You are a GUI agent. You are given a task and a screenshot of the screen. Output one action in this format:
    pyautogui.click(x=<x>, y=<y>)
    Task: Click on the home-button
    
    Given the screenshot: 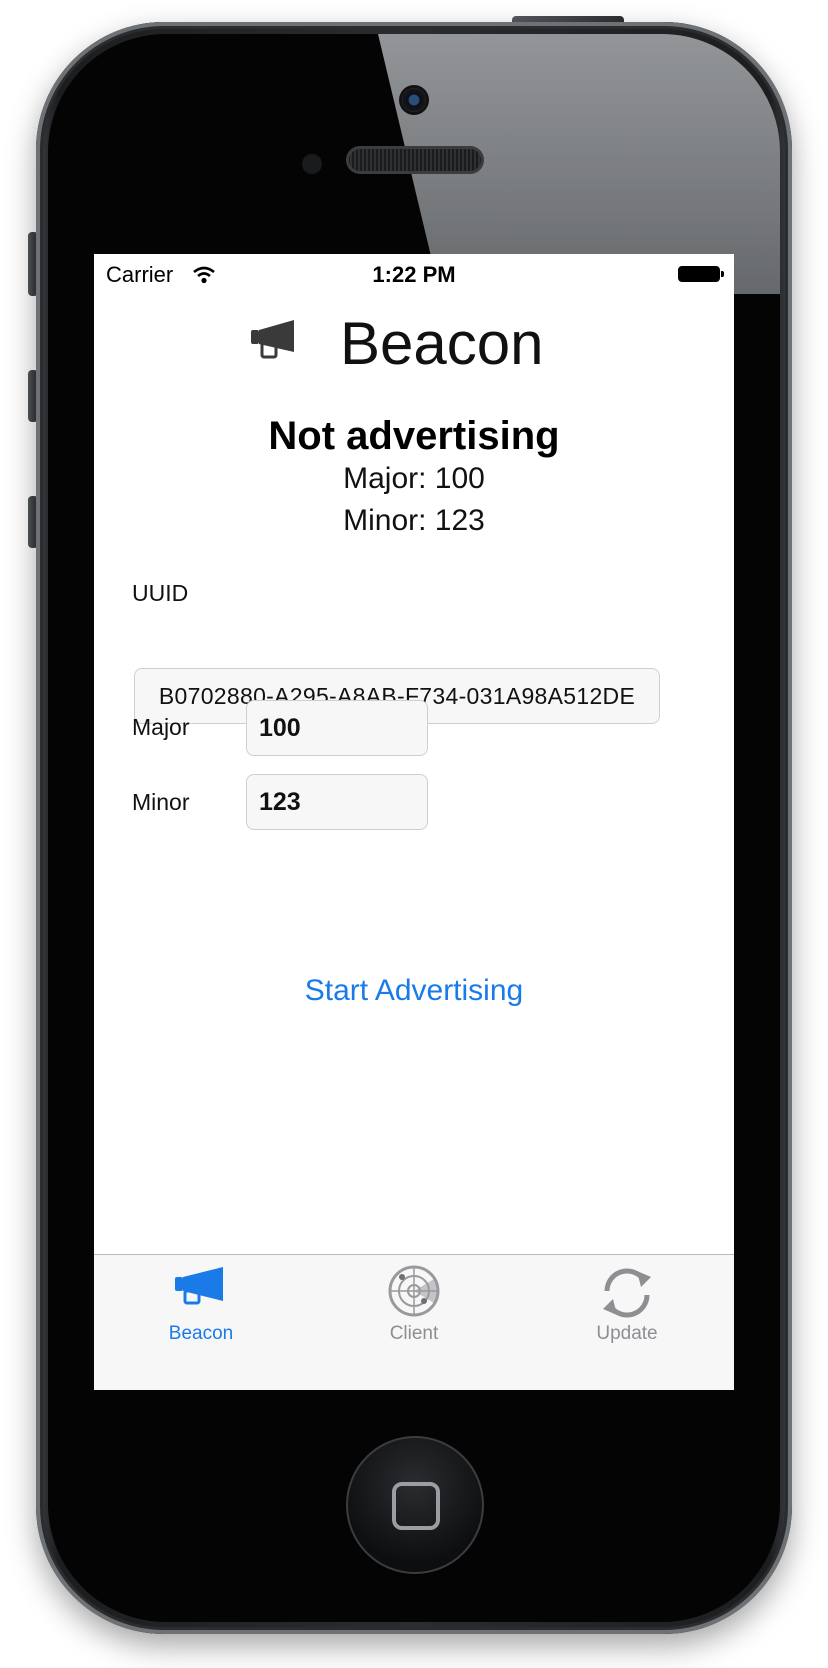 What is the action you would take?
    pyautogui.click(x=415, y=1505)
    